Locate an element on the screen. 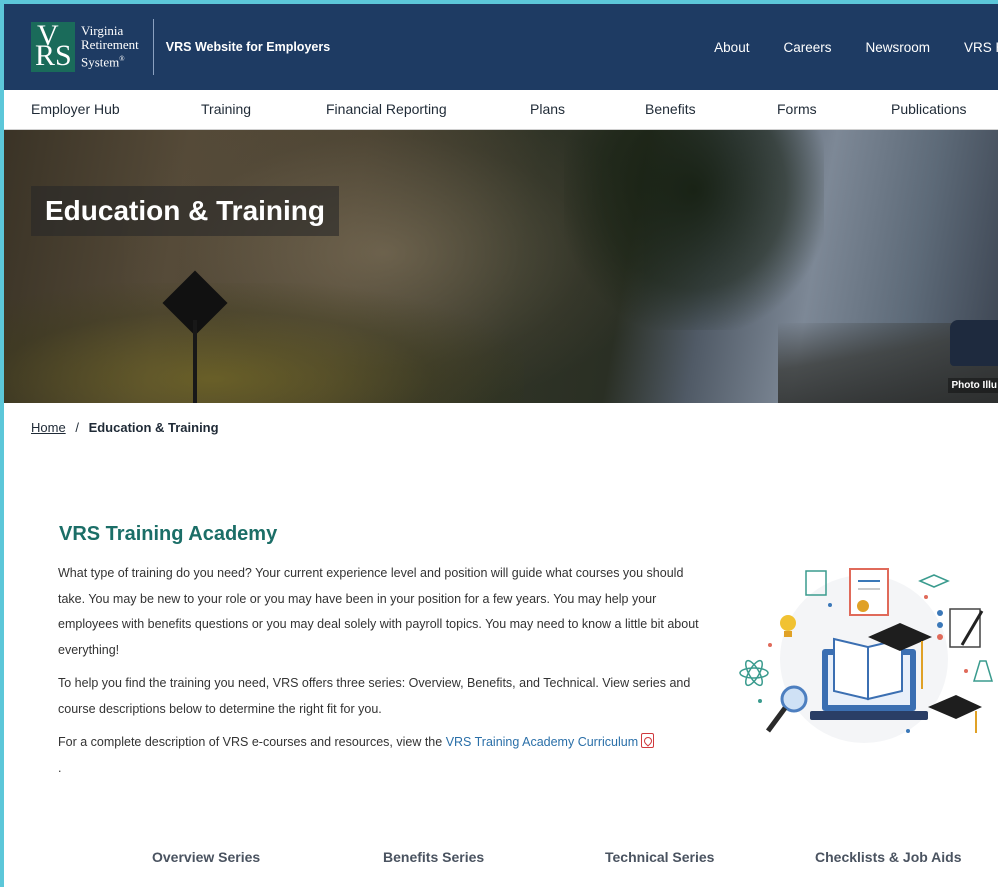 The image size is (998, 887). tab-benefits-series: Benefits Series is located at coordinates (433, 857).